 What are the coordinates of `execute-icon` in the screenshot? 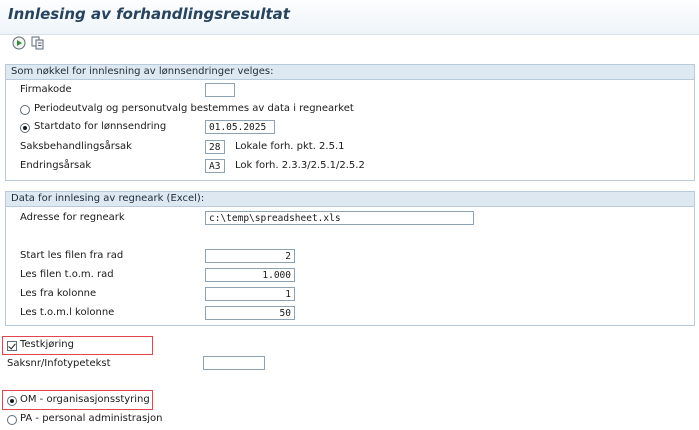 It's located at (20, 44).